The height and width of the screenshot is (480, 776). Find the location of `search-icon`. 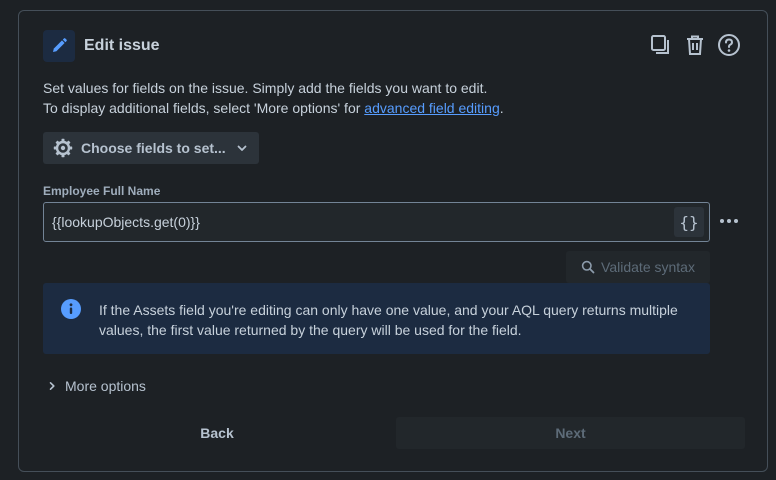

search-icon is located at coordinates (588, 267).